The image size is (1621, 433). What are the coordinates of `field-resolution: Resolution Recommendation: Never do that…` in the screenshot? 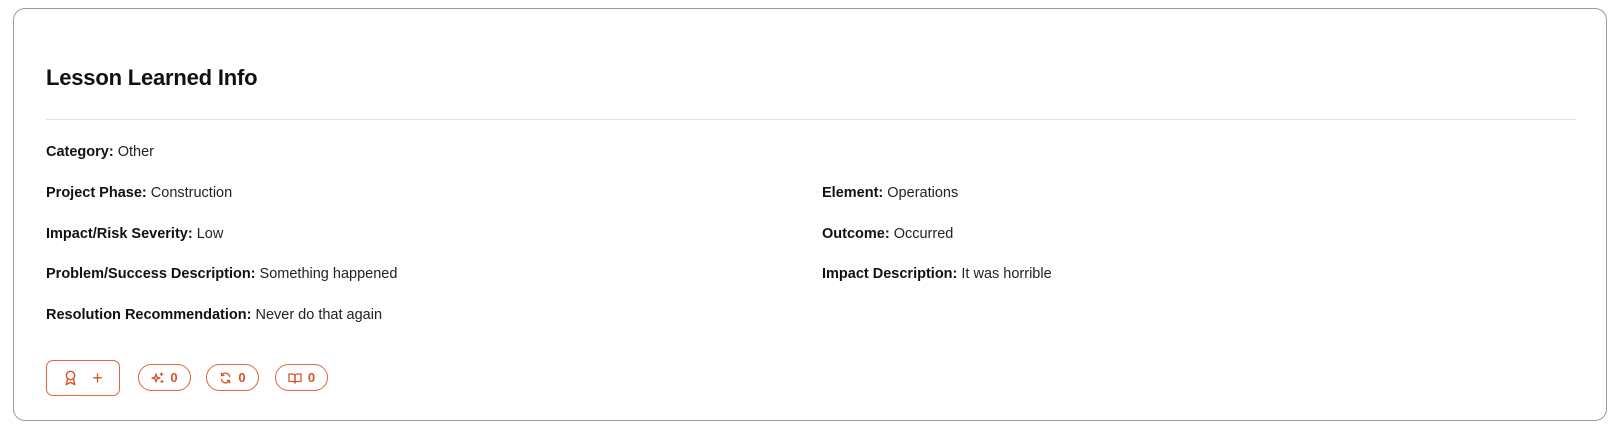 It's located at (214, 315).